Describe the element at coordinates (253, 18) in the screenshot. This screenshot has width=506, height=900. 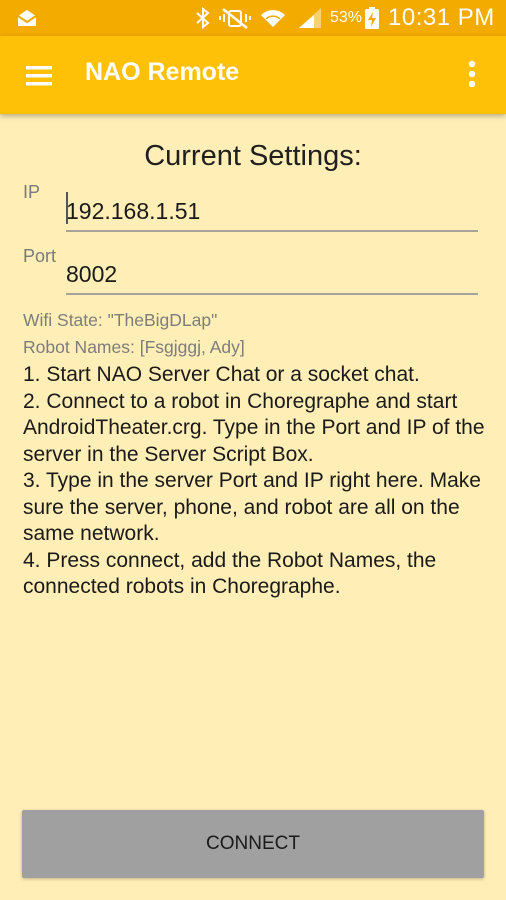
I see `status-bar: 53% 10:31 PM` at that location.